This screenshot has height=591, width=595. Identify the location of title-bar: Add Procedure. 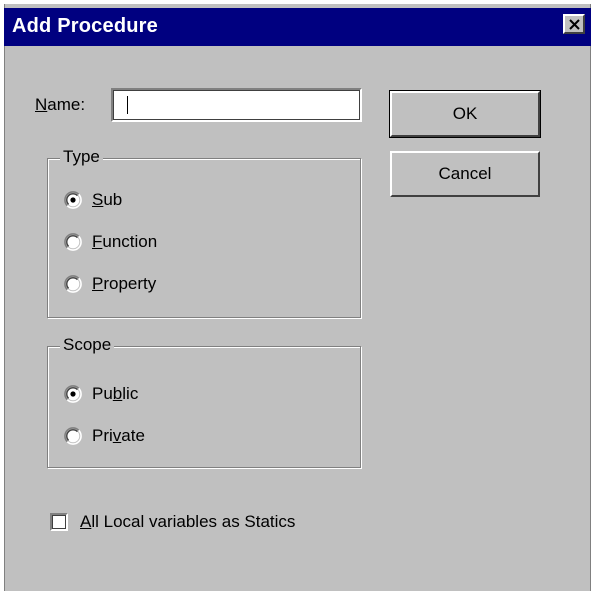
(297, 27).